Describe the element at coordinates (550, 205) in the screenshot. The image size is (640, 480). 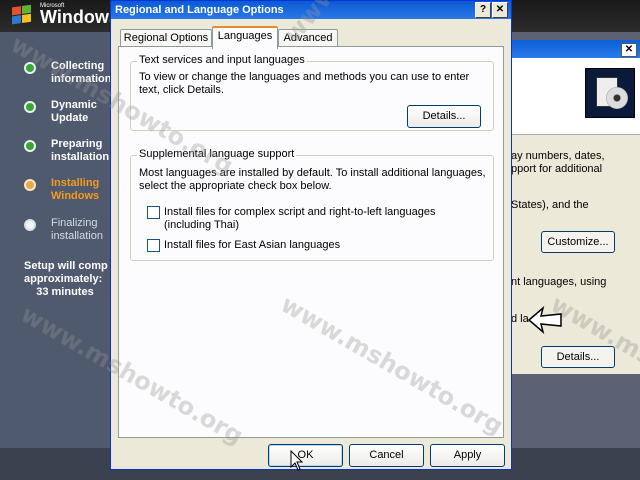
I see `behind-text-2: States), and the` at that location.